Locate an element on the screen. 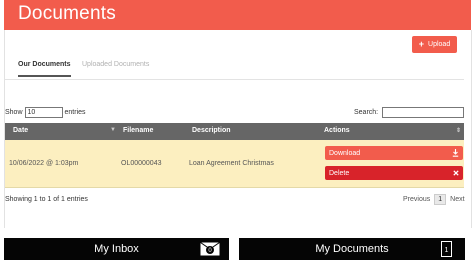  delete-button: Delete is located at coordinates (394, 173).